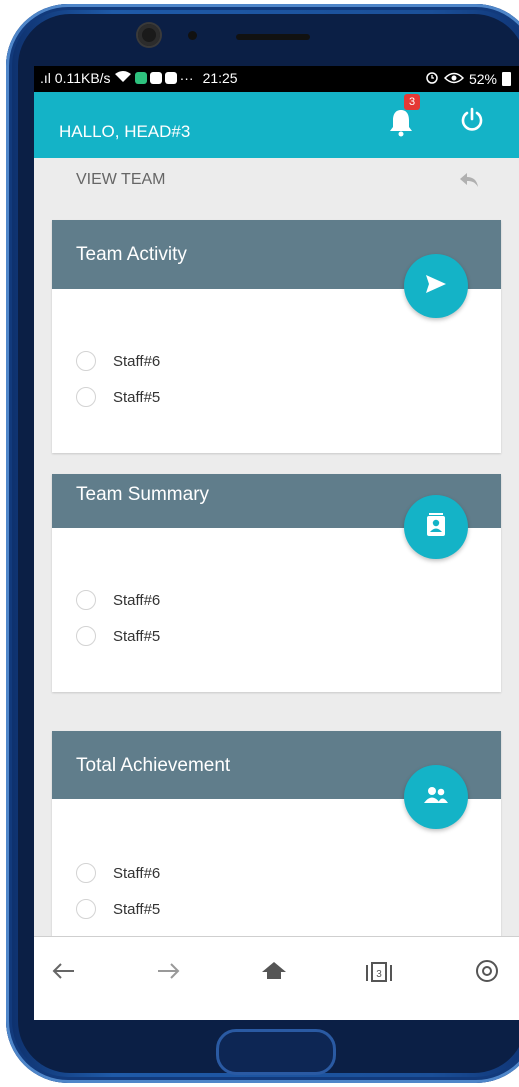  I want to click on forward-arrow-icon, so click(171, 971).